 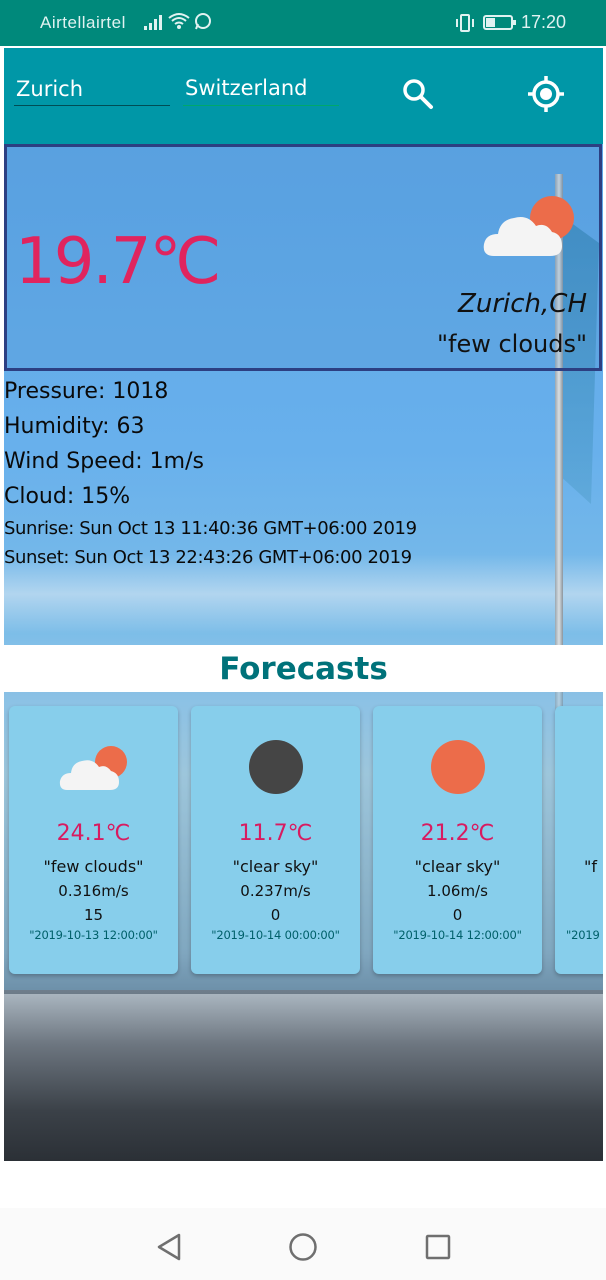 What do you see at coordinates (464, 22) in the screenshot?
I see `vibrate-icon` at bounding box center [464, 22].